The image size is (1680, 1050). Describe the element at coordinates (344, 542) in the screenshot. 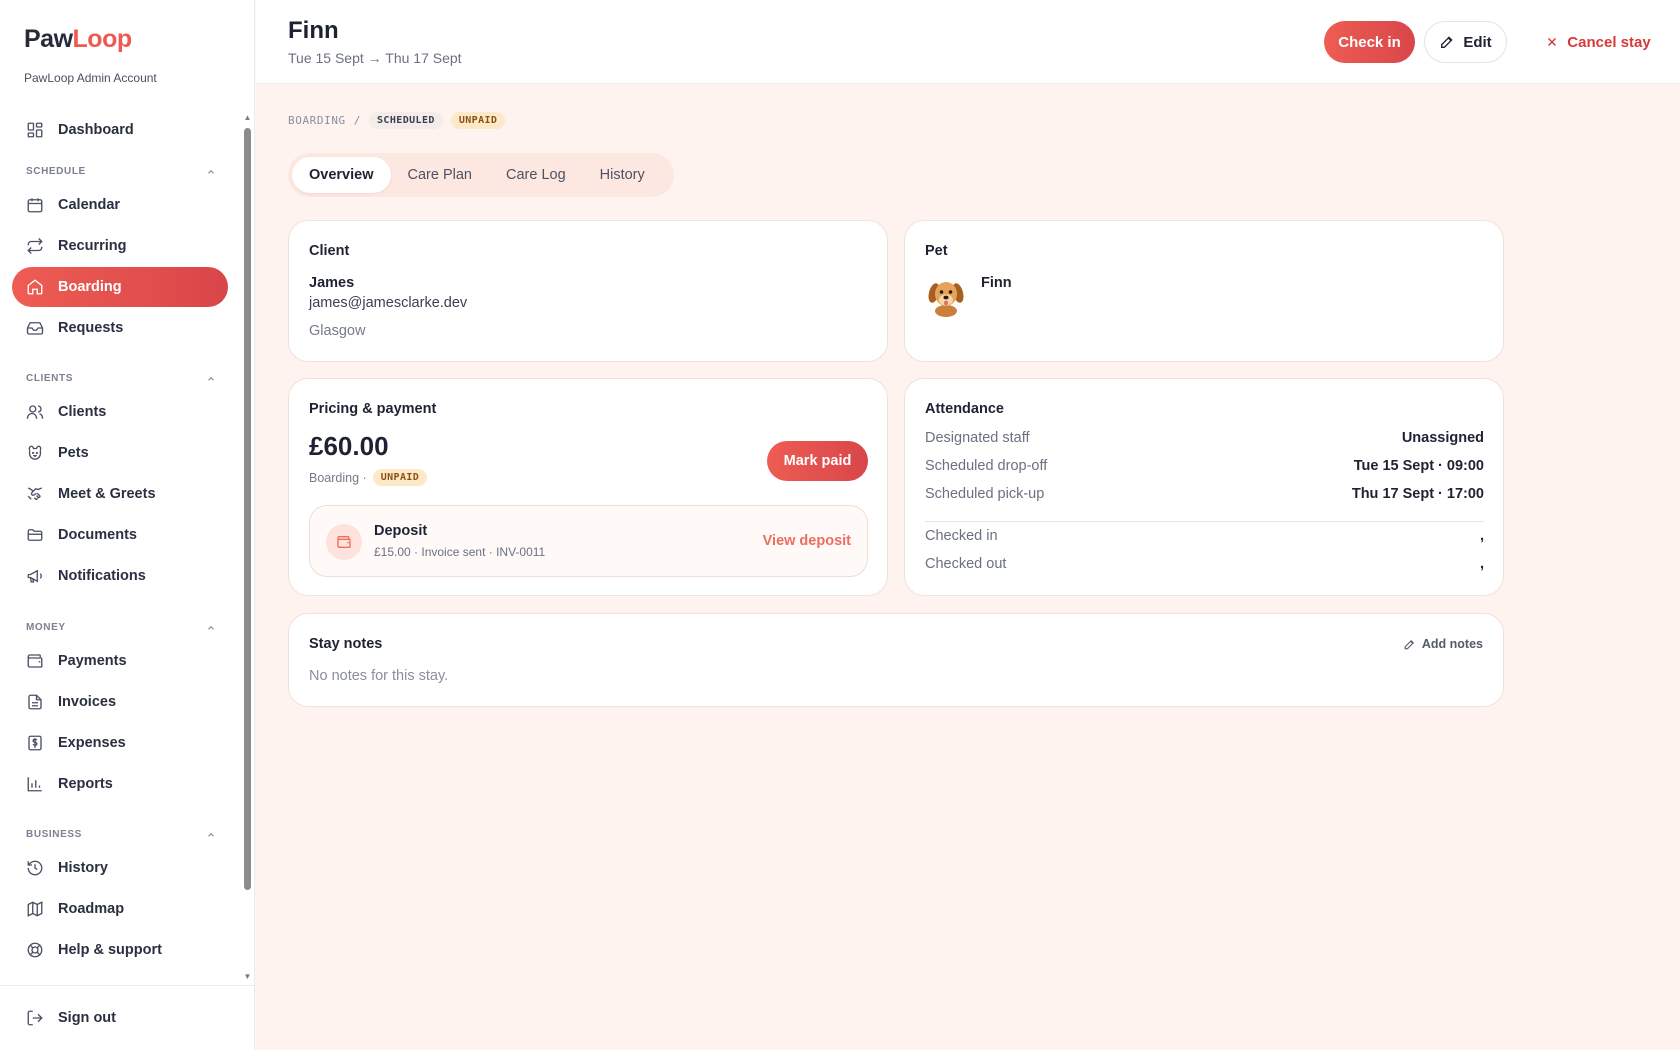

I see `wallet-icon` at that location.